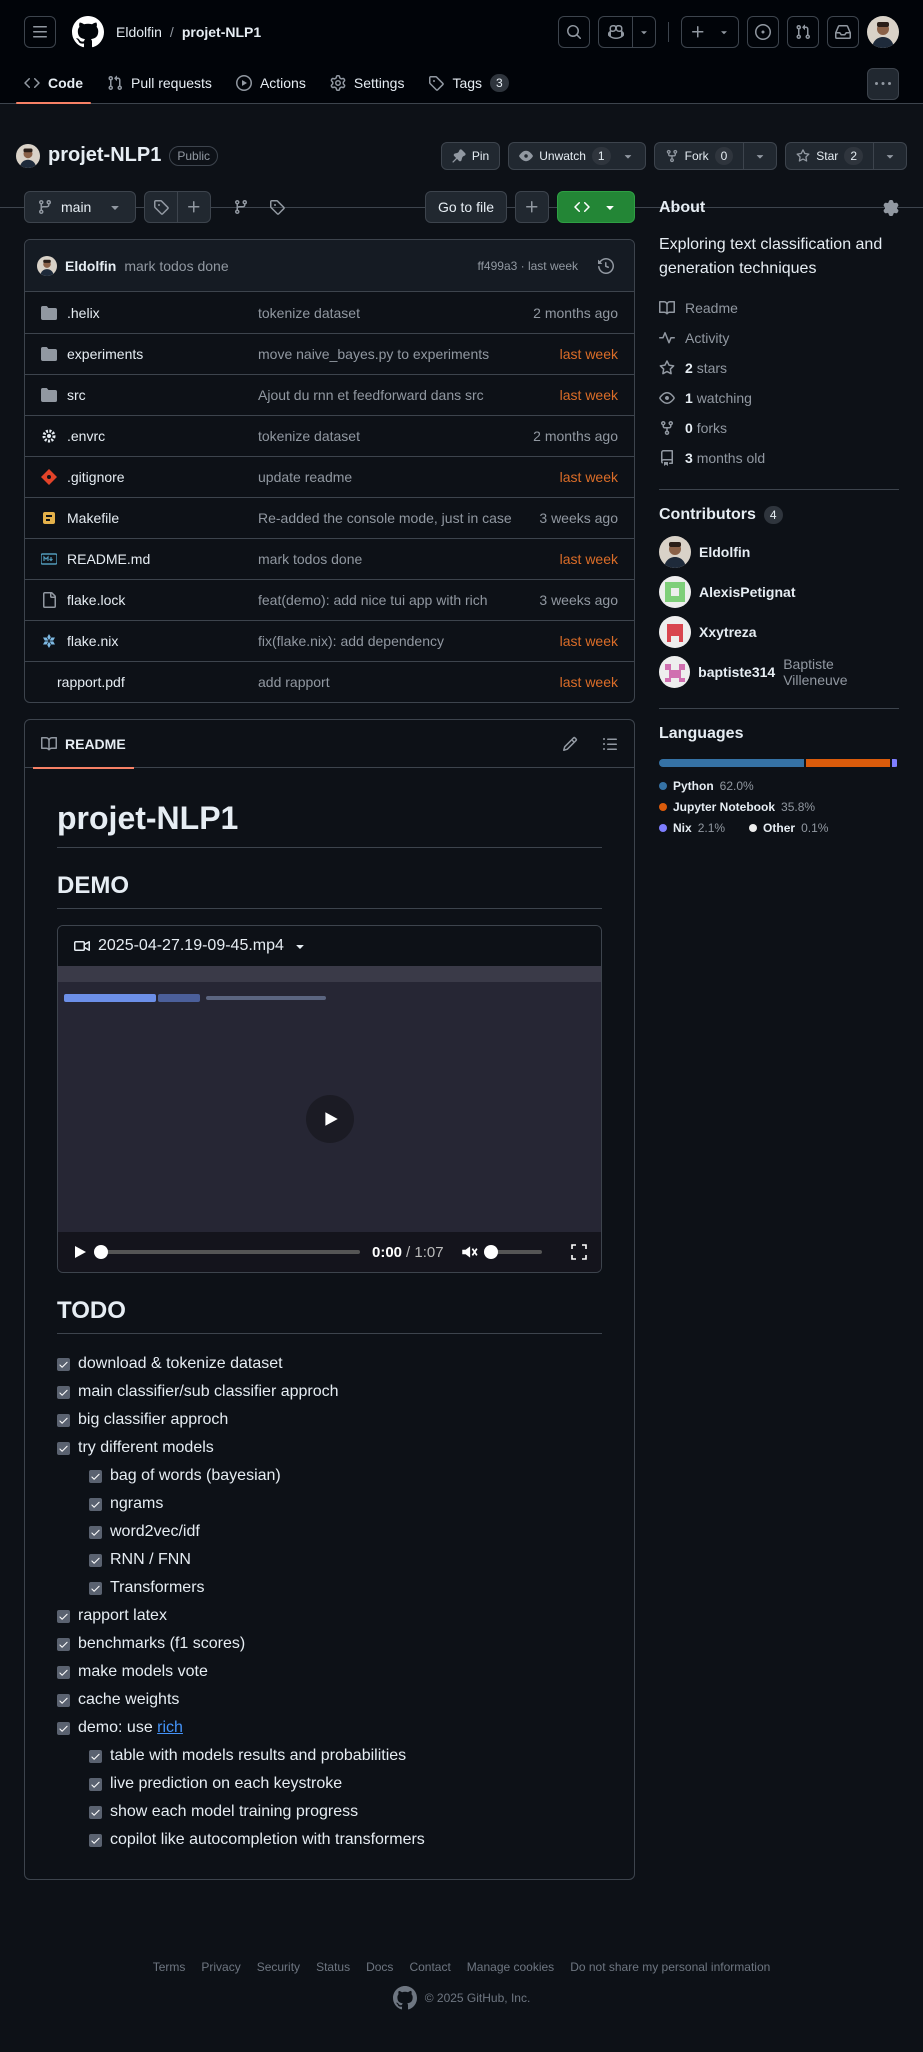 Image resolution: width=923 pixels, height=2052 pixels. Describe the element at coordinates (409, 559) in the screenshot. I see `file-commit-message: mark todos done` at that location.